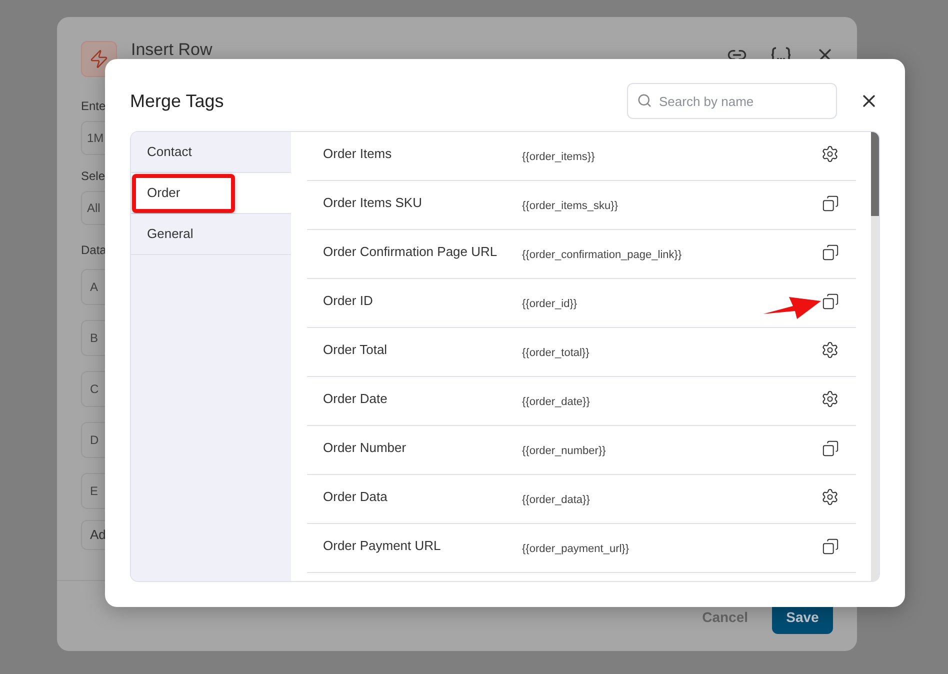  What do you see at coordinates (93, 250) in the screenshot?
I see `field-label: Data` at bounding box center [93, 250].